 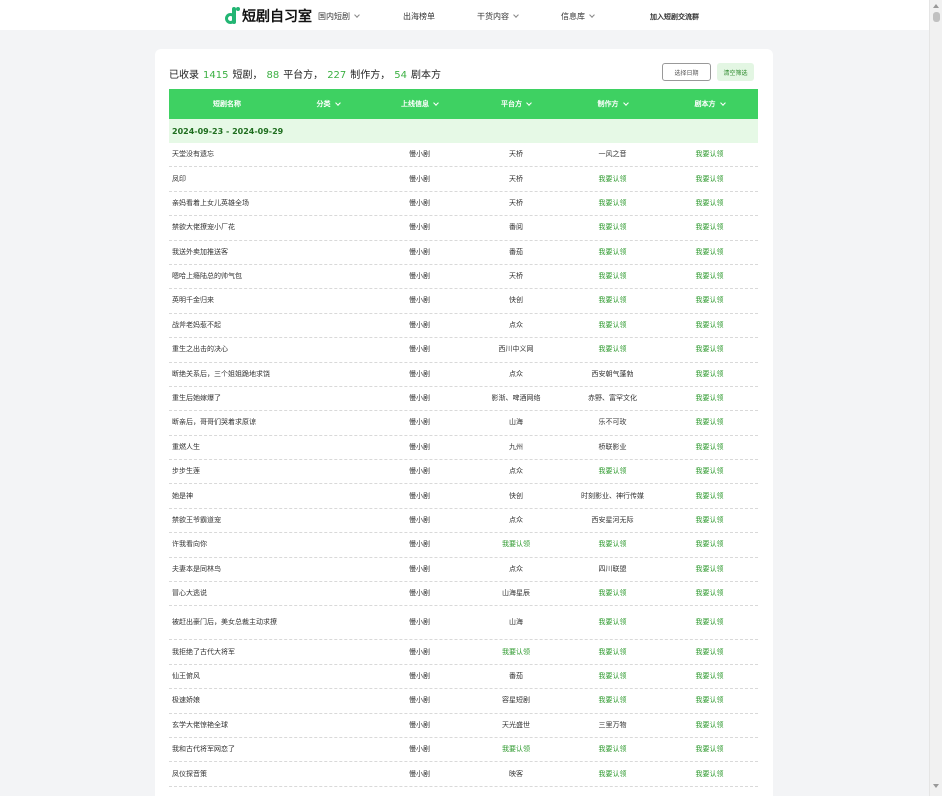 I want to click on drama-name-cell: 冒心大逃说, so click(x=227, y=593).